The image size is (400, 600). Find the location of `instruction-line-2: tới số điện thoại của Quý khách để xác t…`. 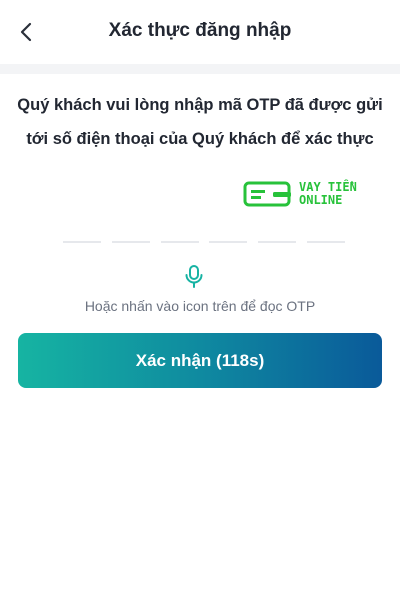

instruction-line-2: tới số điện thoại của Quý khách để xác t… is located at coordinates (200, 139).